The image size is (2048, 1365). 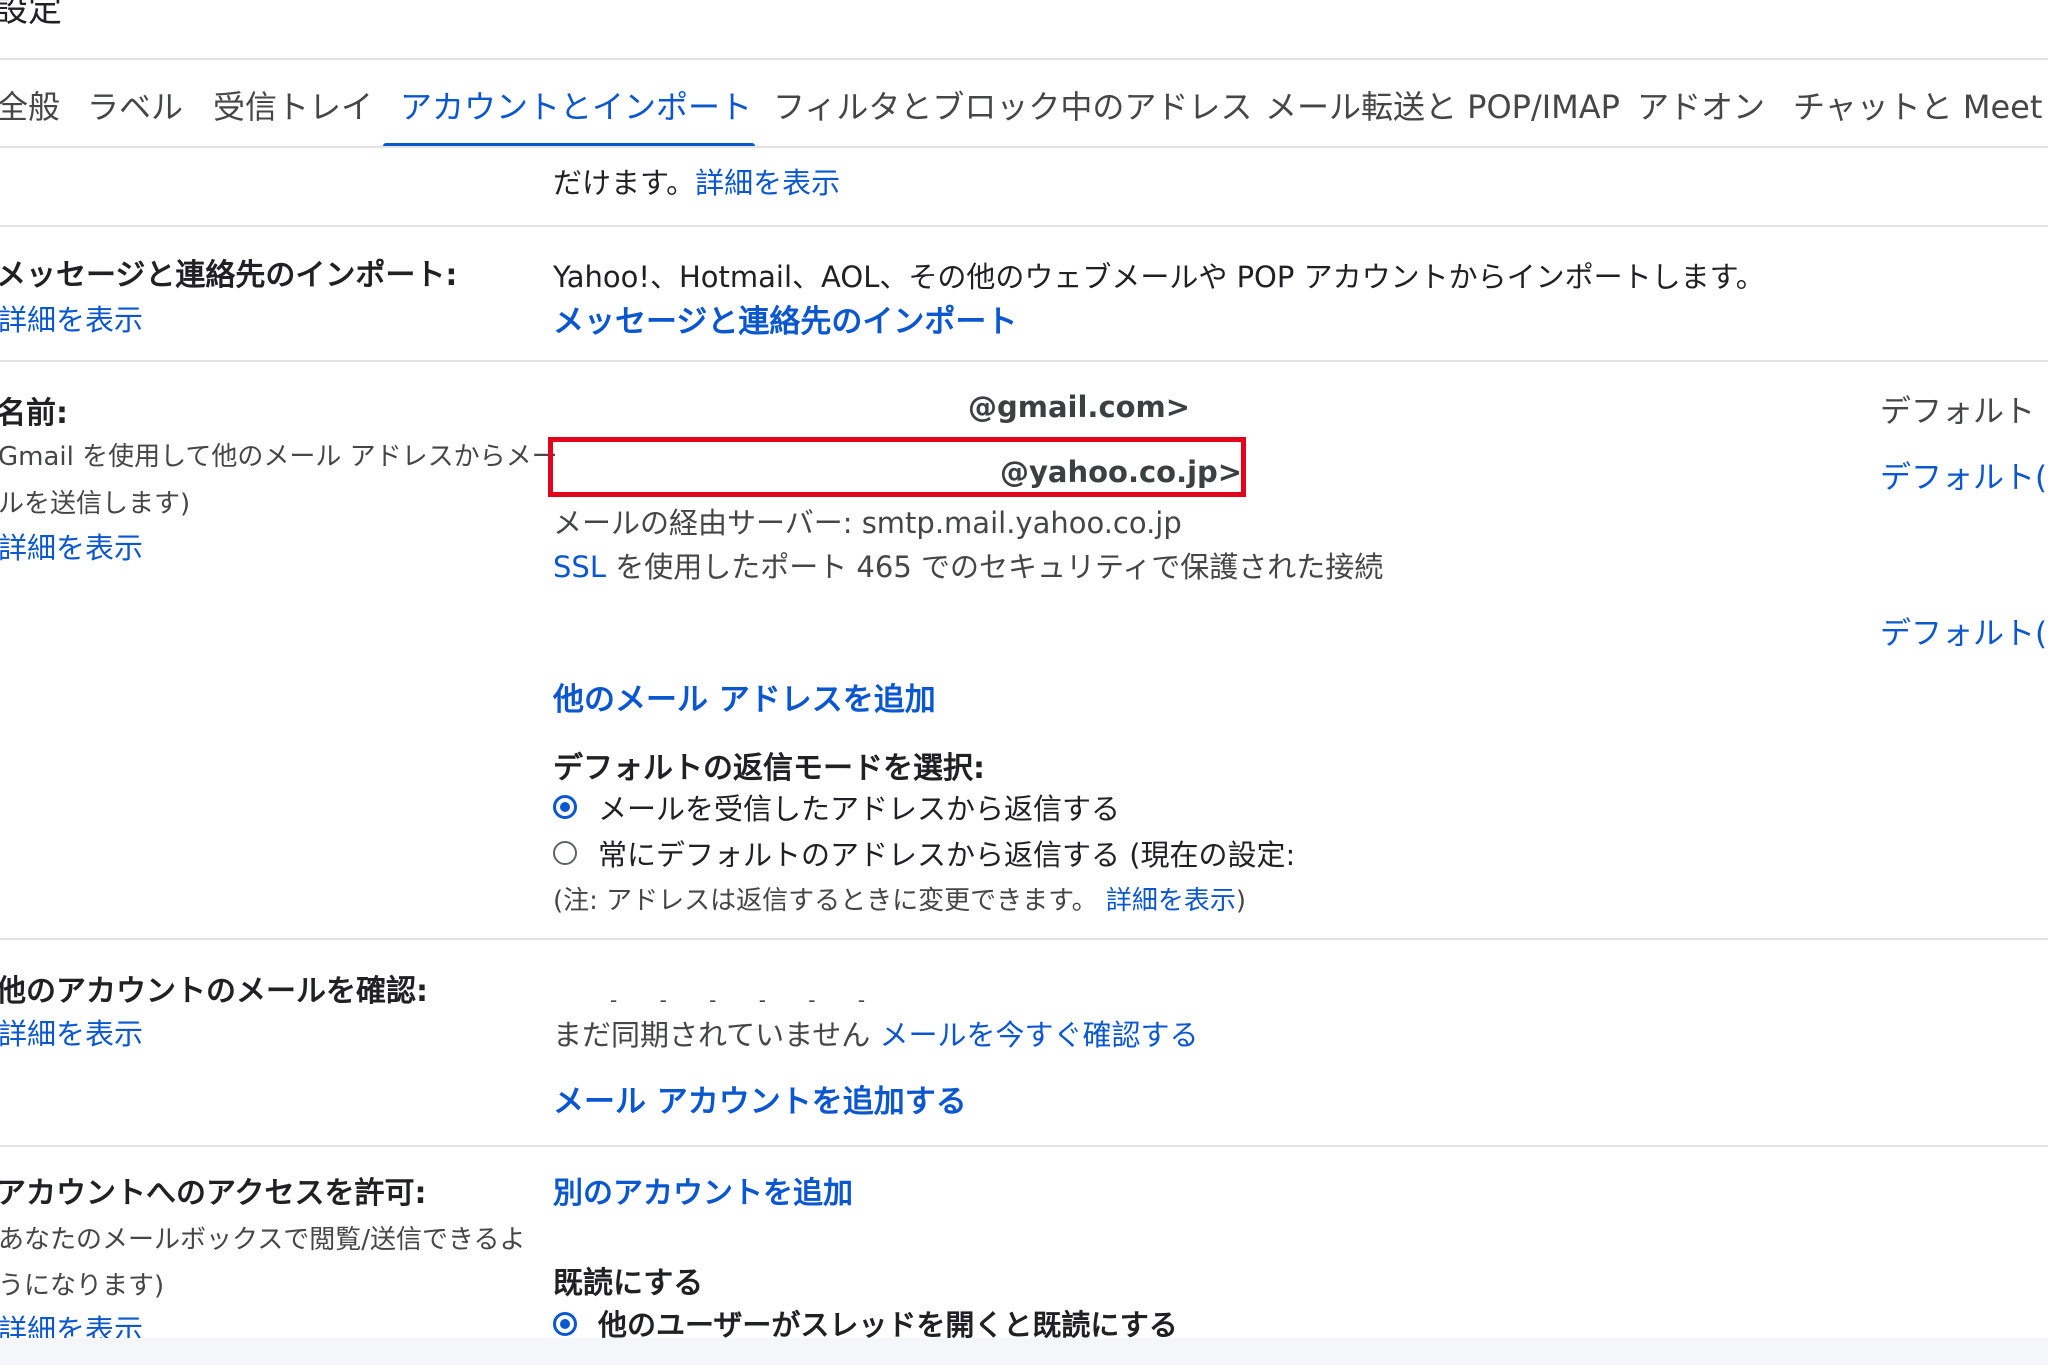 I want to click on add-email-address-link: 他のメール アドレスを追加, so click(x=744, y=696).